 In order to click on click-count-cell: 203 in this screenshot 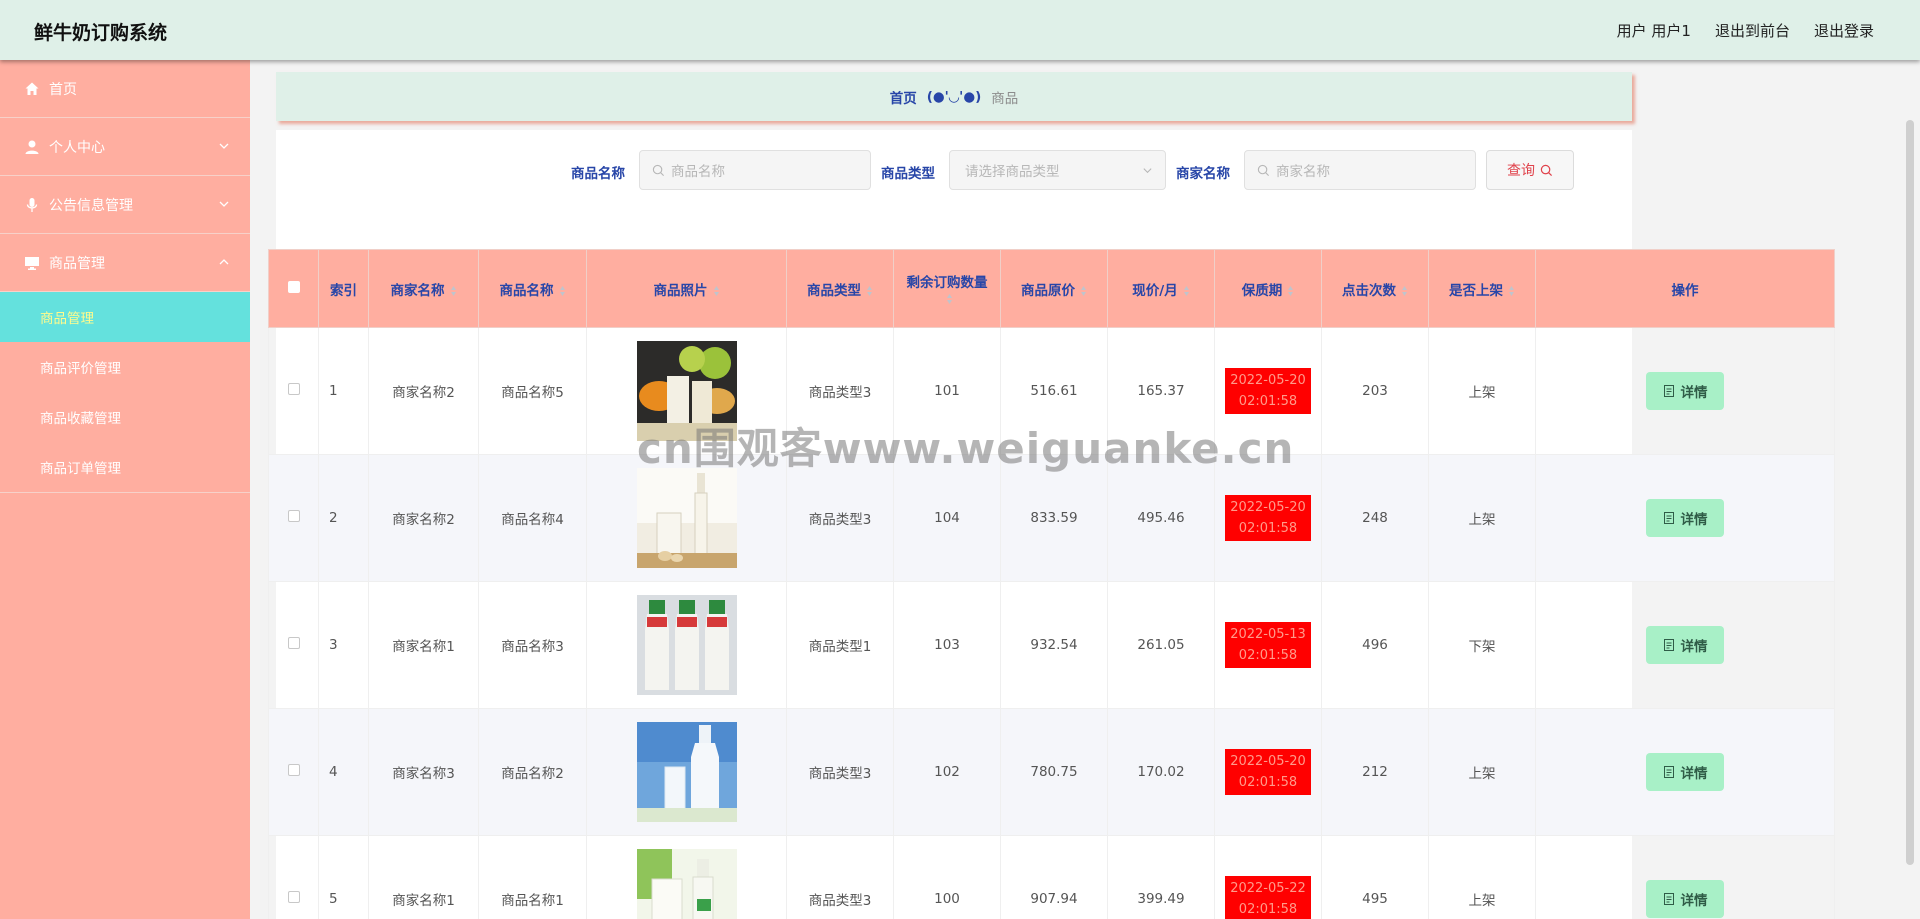, I will do `click(1375, 391)`.